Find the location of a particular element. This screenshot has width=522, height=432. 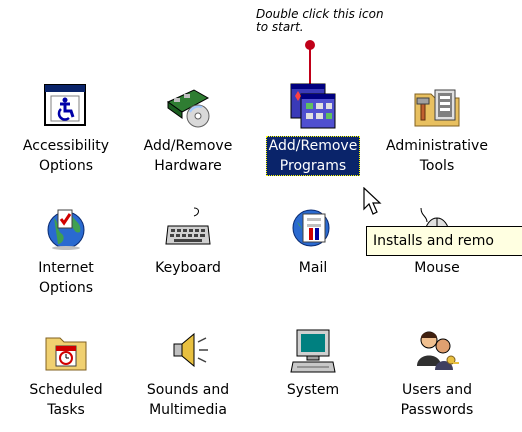

add-remove-hardware-icon is located at coordinates (188, 106).